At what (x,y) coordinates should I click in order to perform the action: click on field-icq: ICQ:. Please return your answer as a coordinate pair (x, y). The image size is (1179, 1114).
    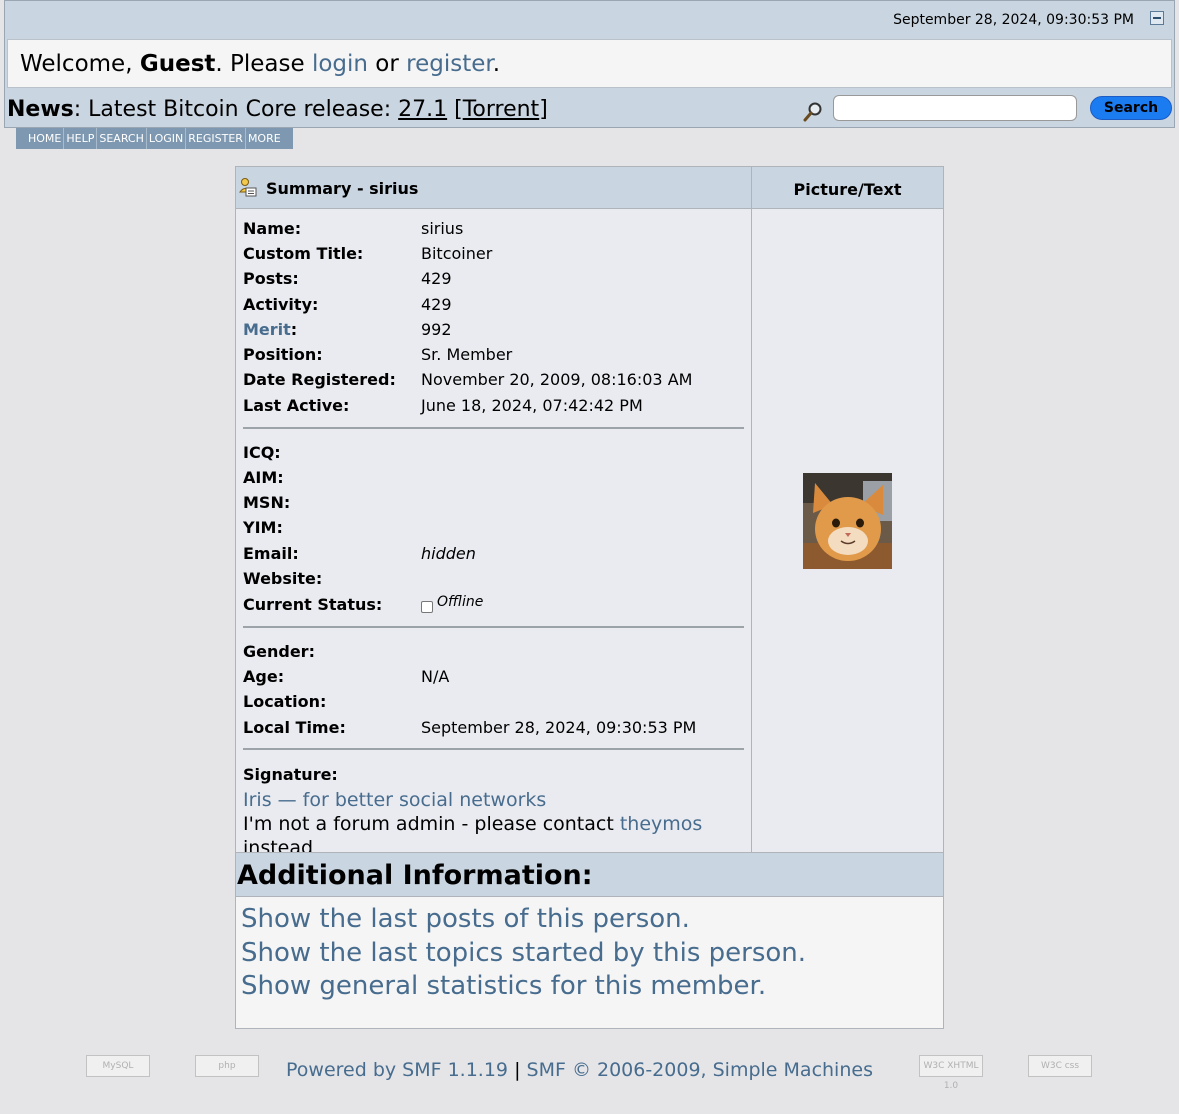
    Looking at the image, I should click on (493, 453).